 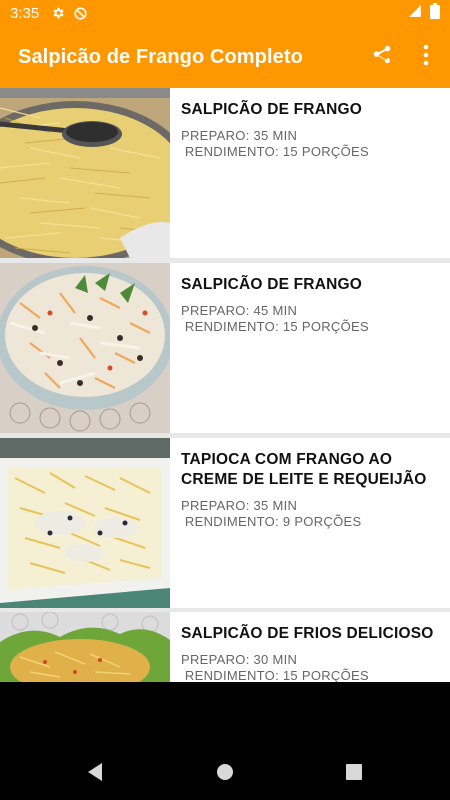 I want to click on more-vert-icon, so click(x=426, y=57).